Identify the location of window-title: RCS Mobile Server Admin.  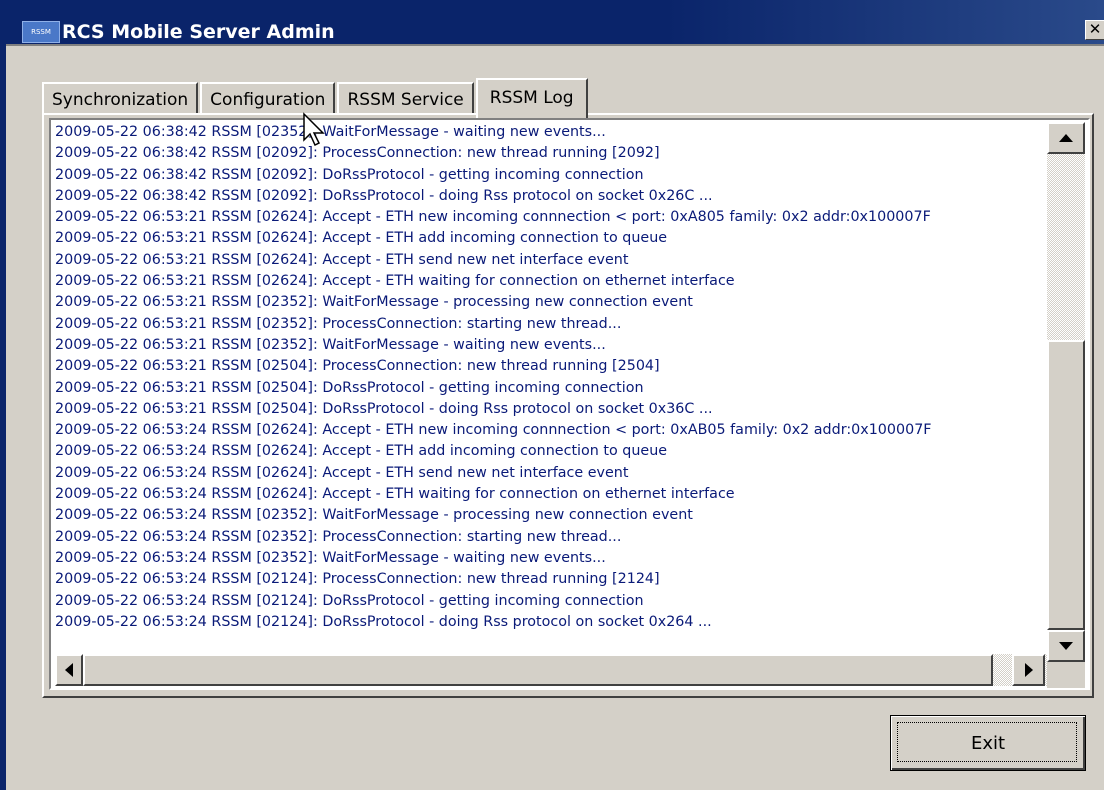
(198, 32).